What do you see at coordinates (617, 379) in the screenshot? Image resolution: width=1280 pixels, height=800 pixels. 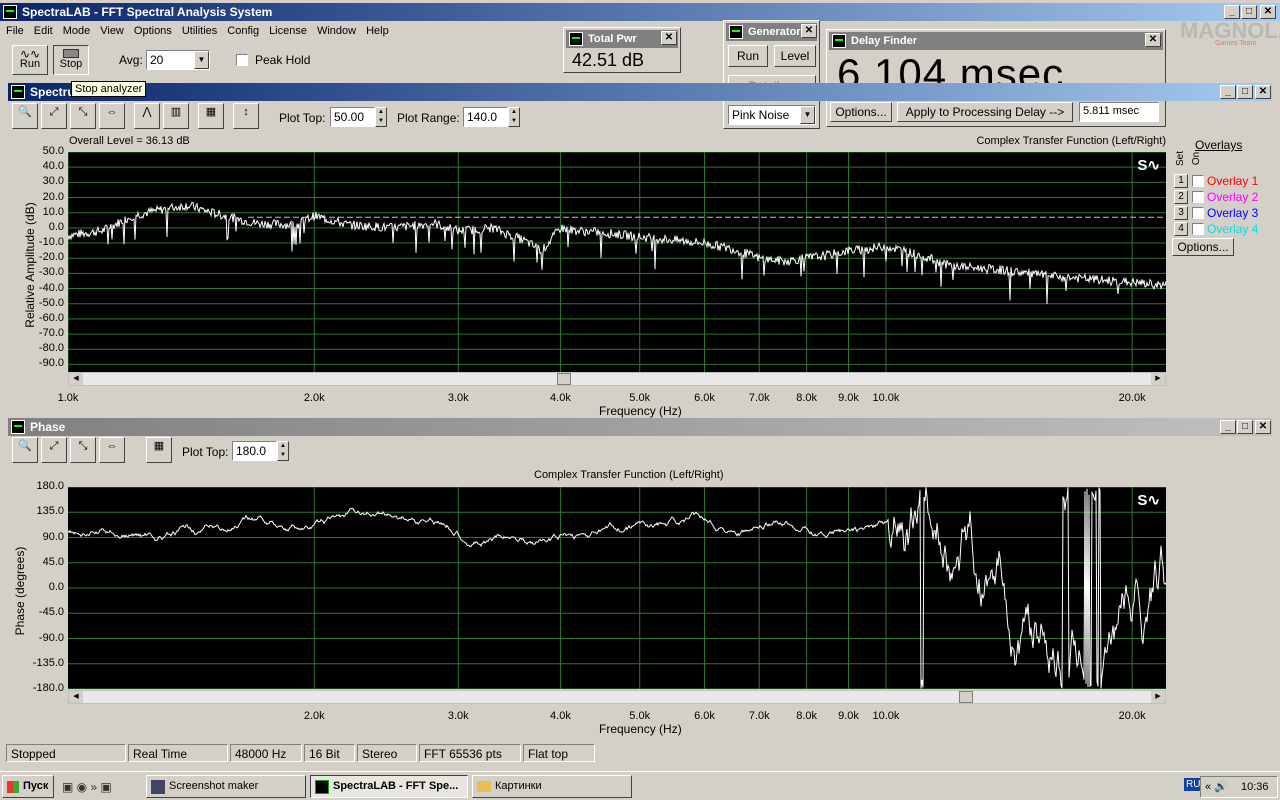 I see `spectrum-scrollbar: ◀ ▶` at bounding box center [617, 379].